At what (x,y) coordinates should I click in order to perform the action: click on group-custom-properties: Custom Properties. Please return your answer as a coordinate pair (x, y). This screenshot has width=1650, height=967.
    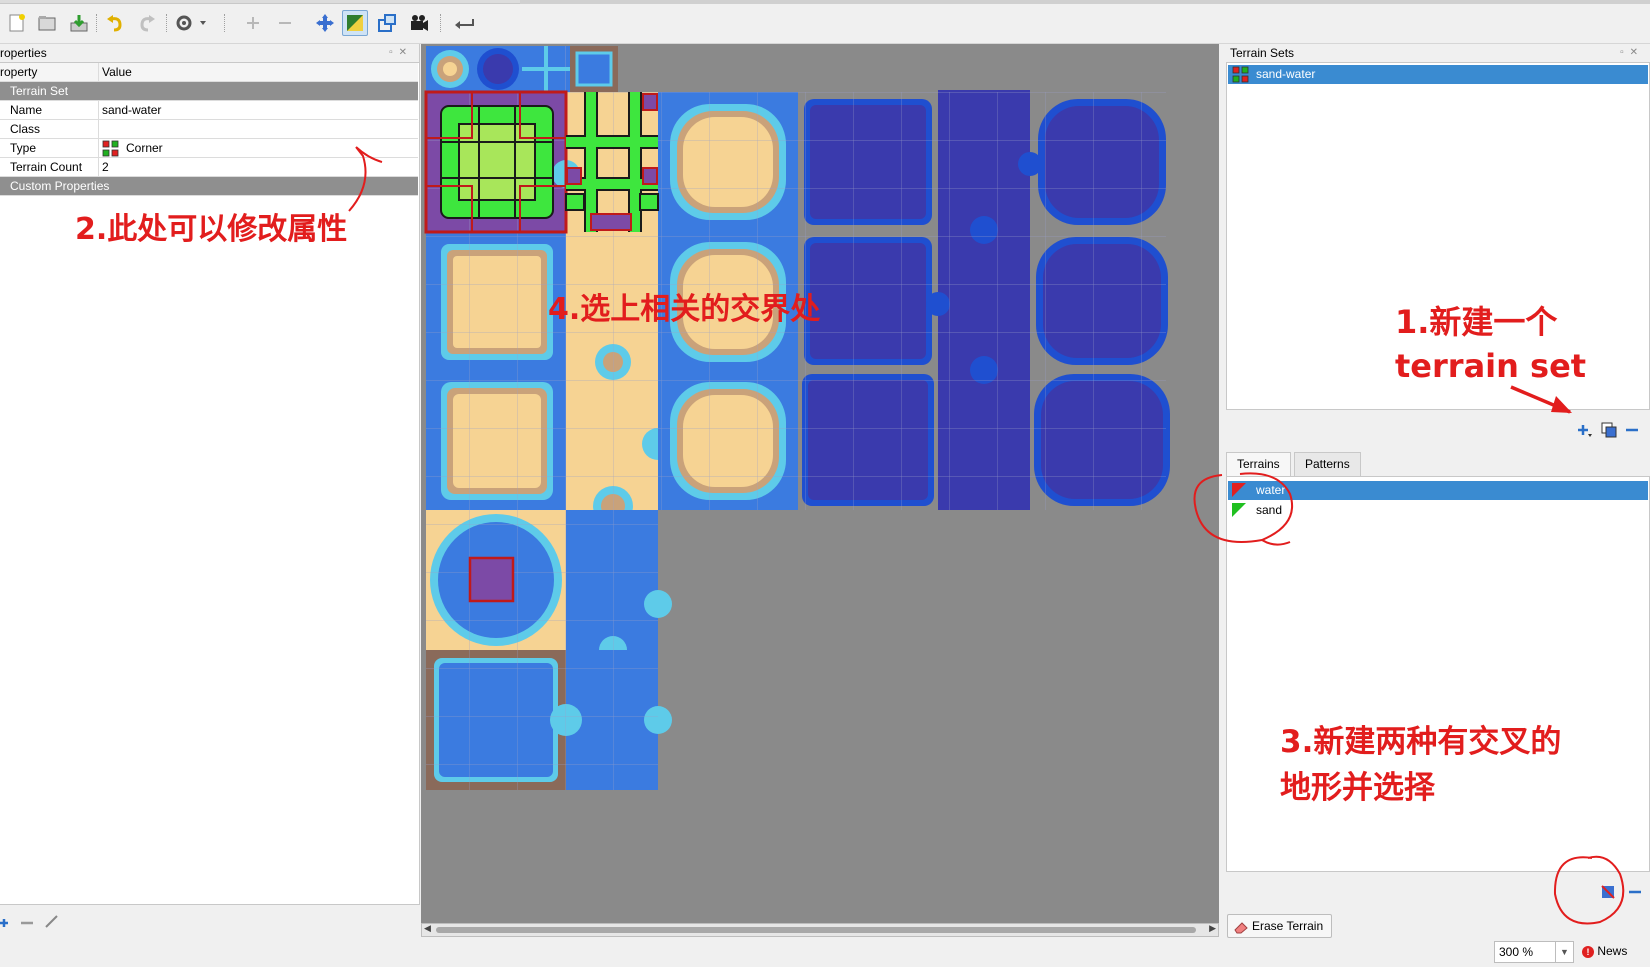
    Looking at the image, I should click on (209, 186).